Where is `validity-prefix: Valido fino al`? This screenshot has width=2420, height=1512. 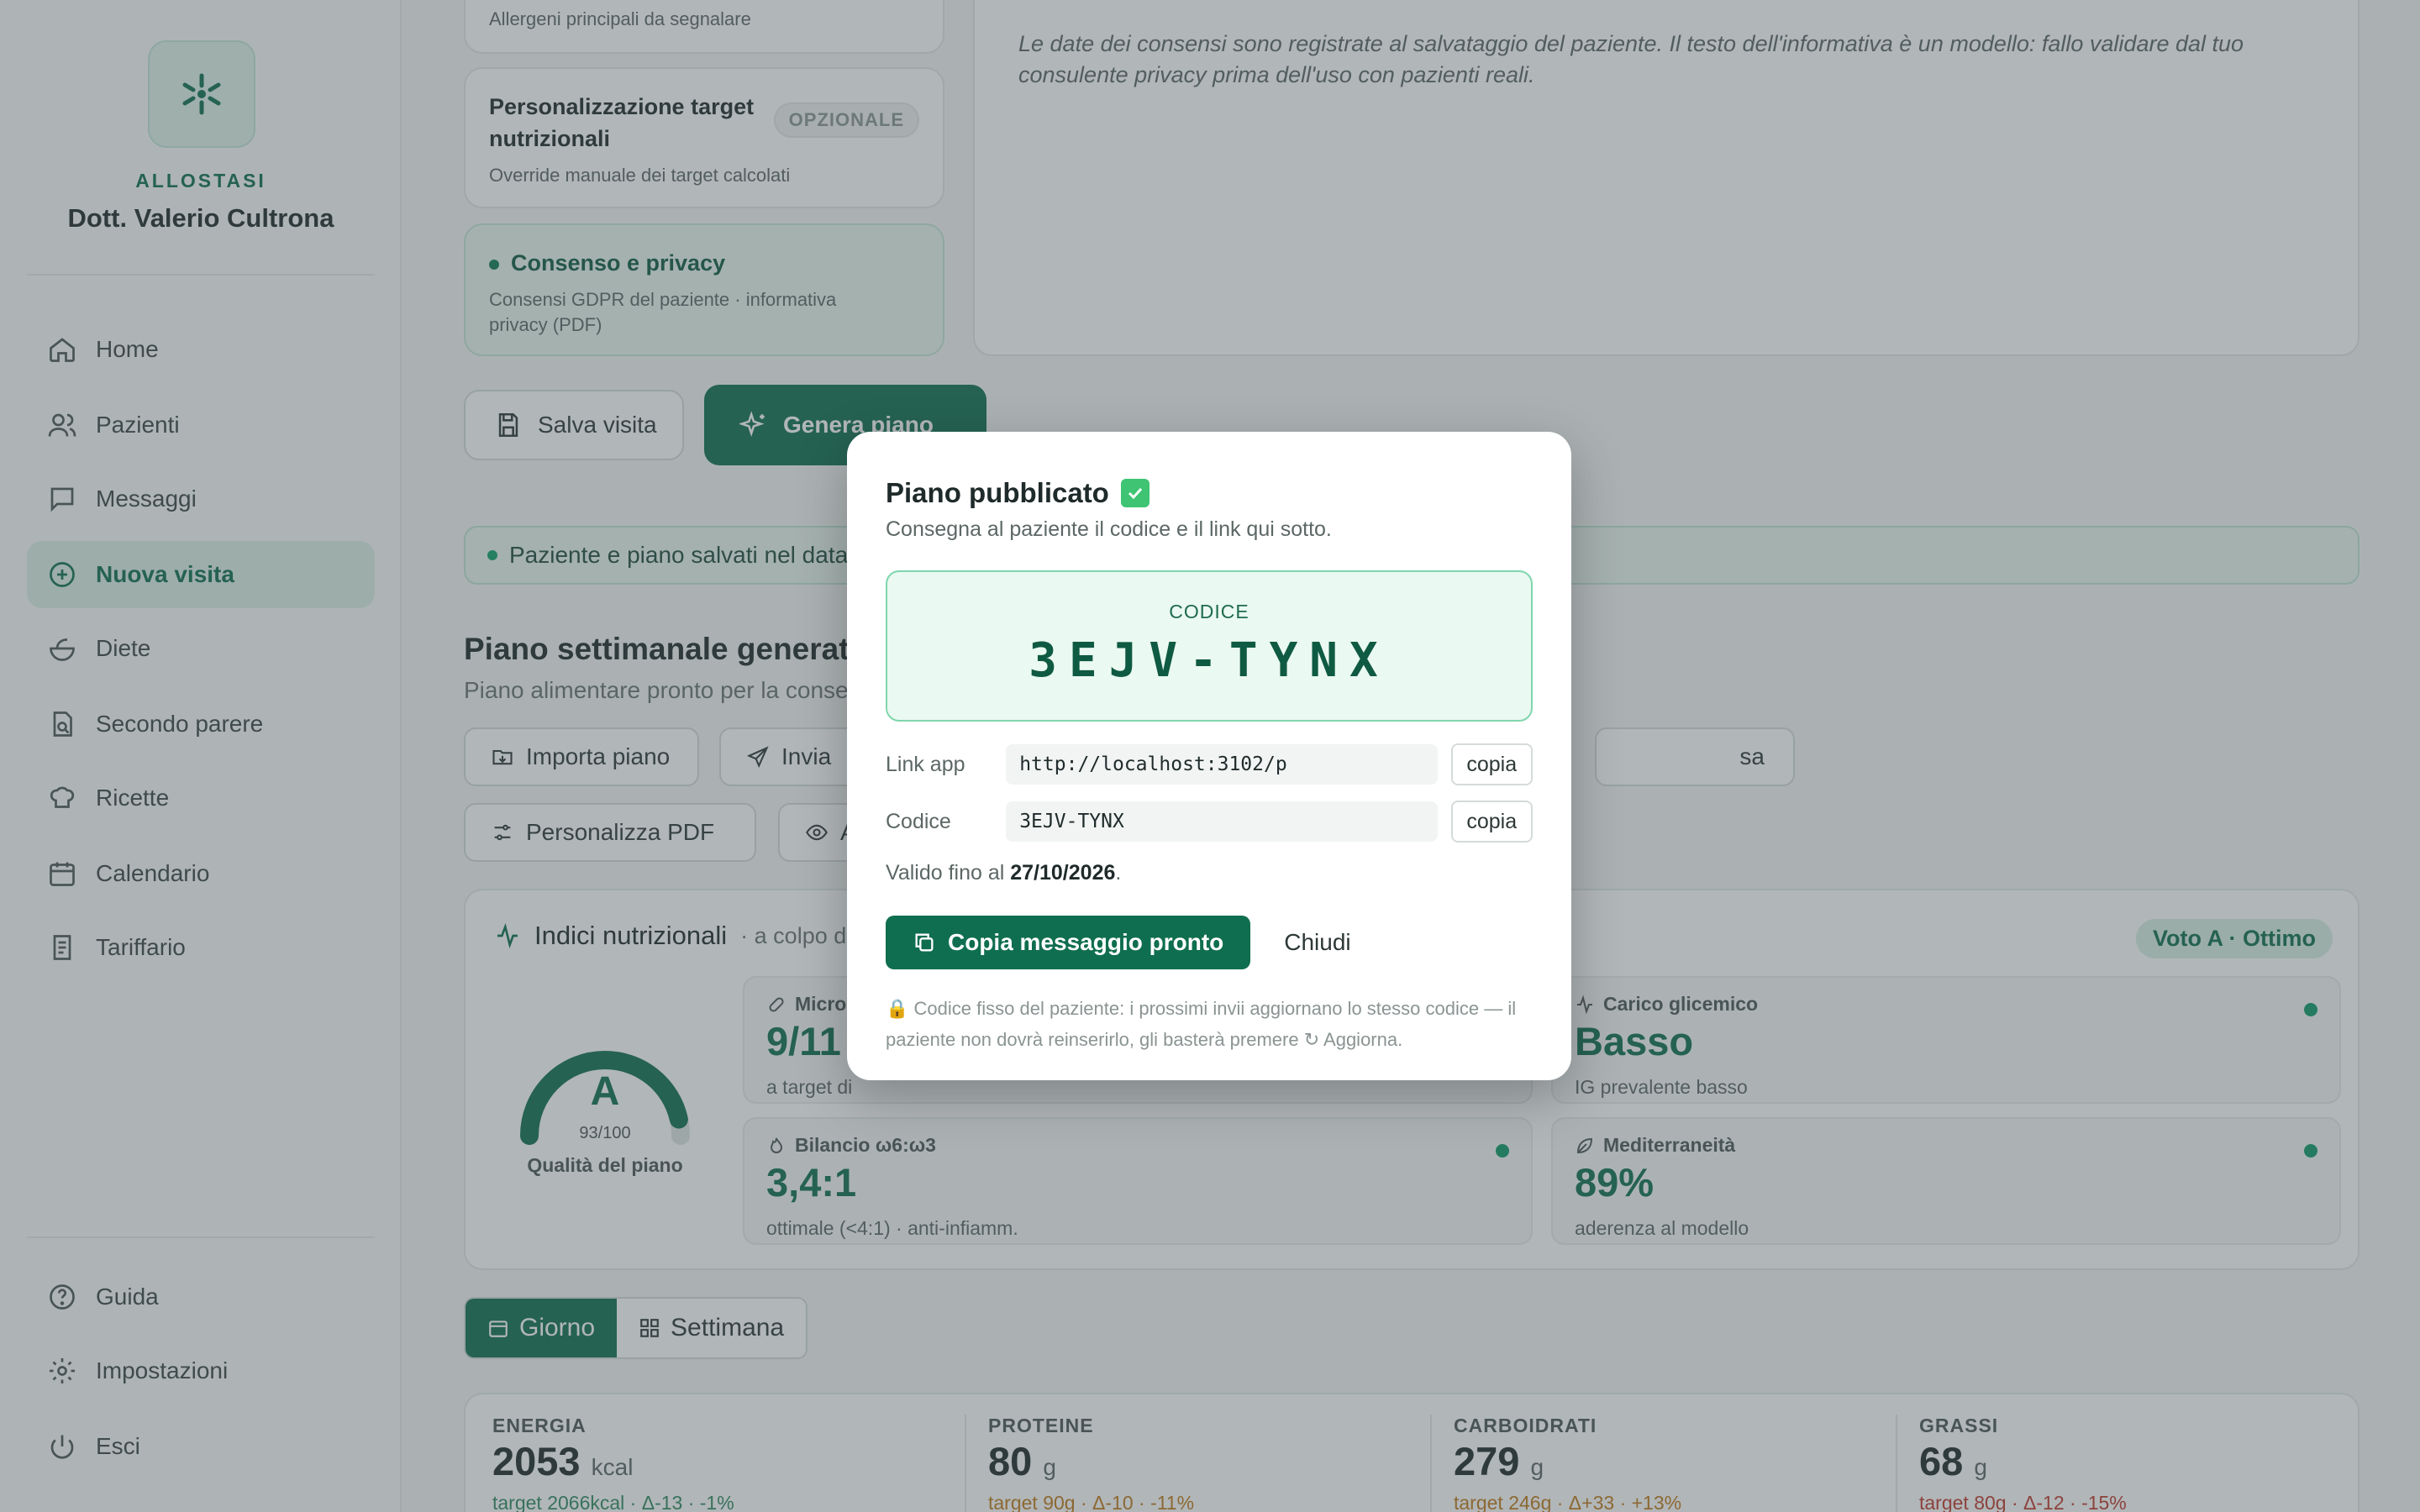
validity-prefix: Valido fino al is located at coordinates (945, 873).